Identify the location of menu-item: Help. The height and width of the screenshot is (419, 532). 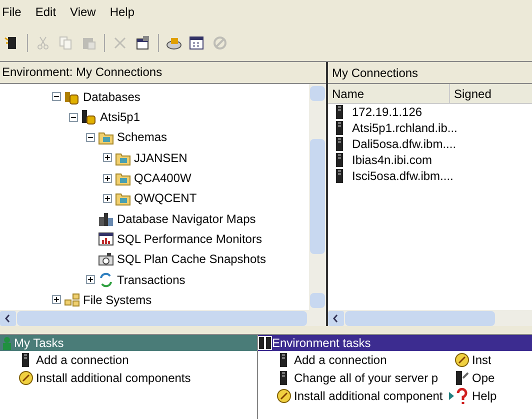
(122, 12).